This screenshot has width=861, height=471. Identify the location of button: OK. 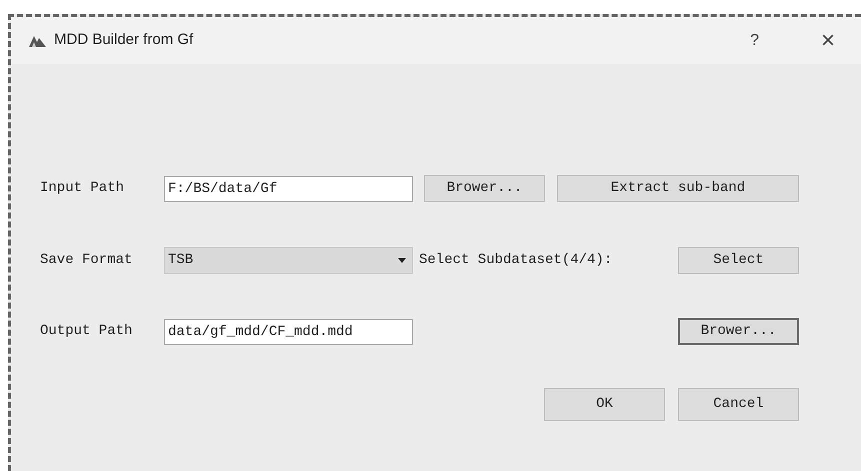
(604, 404).